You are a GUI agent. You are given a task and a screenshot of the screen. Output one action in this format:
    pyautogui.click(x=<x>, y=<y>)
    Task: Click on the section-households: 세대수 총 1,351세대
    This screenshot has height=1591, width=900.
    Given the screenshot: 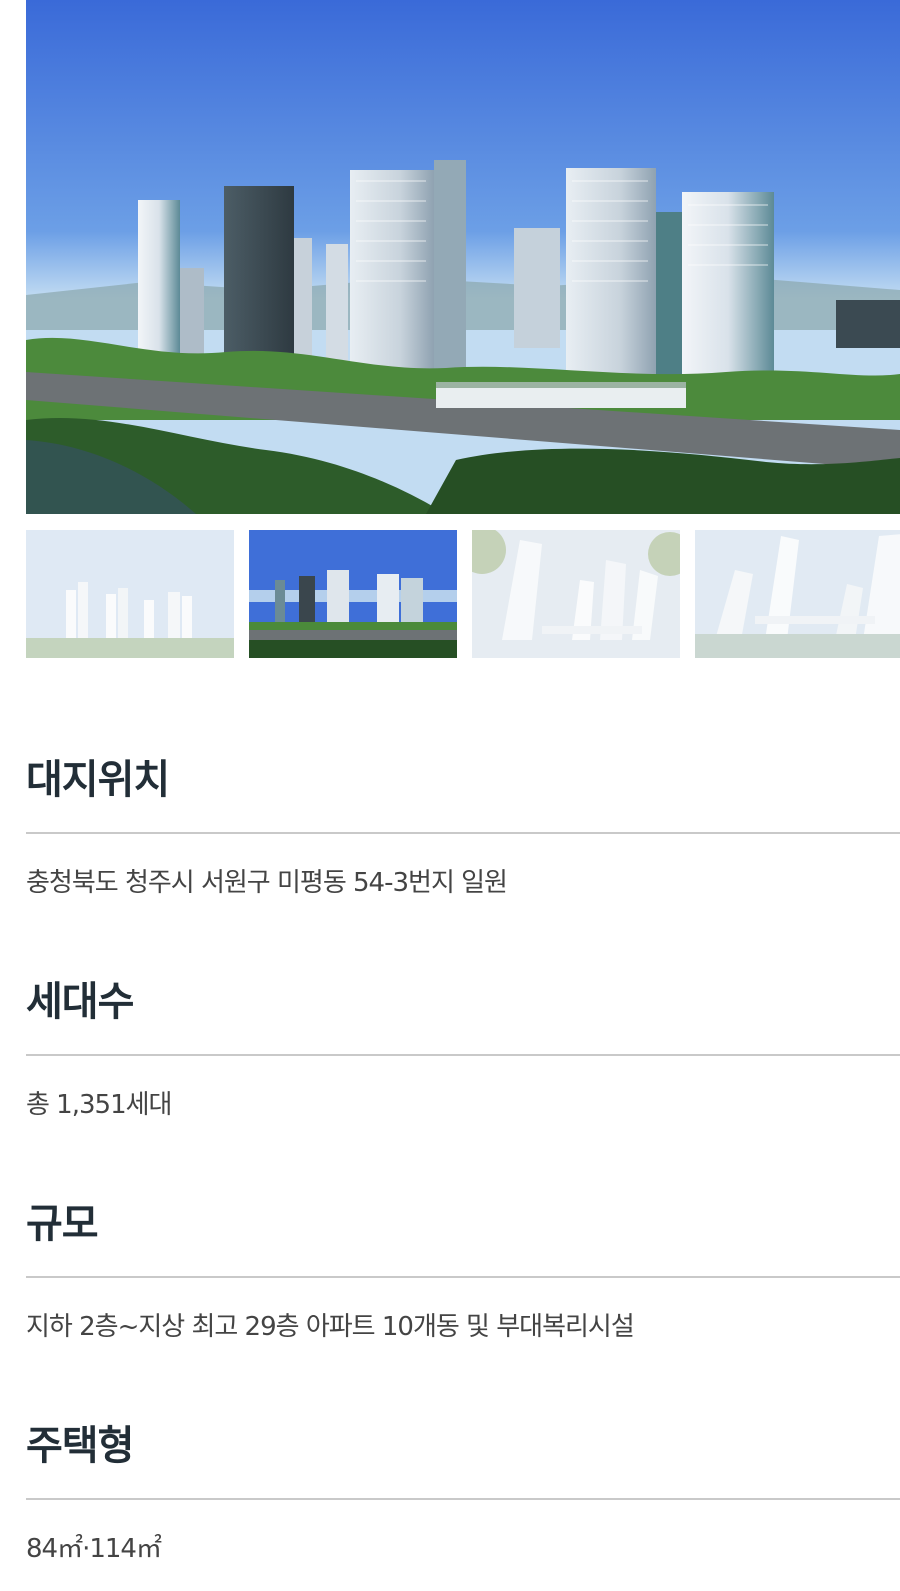 What is the action you would take?
    pyautogui.click(x=463, y=1048)
    